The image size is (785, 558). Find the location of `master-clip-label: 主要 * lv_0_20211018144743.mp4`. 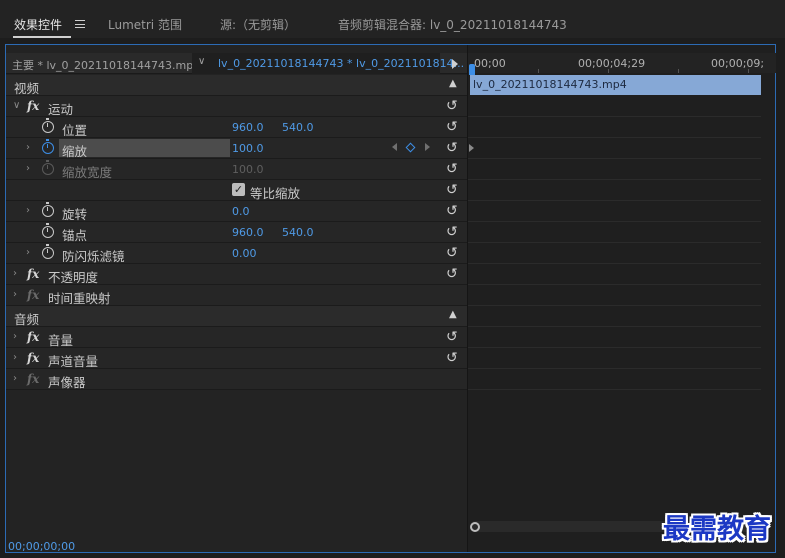

master-clip-label: 主要 * lv_0_20211018144743.mp4 is located at coordinates (106, 65).